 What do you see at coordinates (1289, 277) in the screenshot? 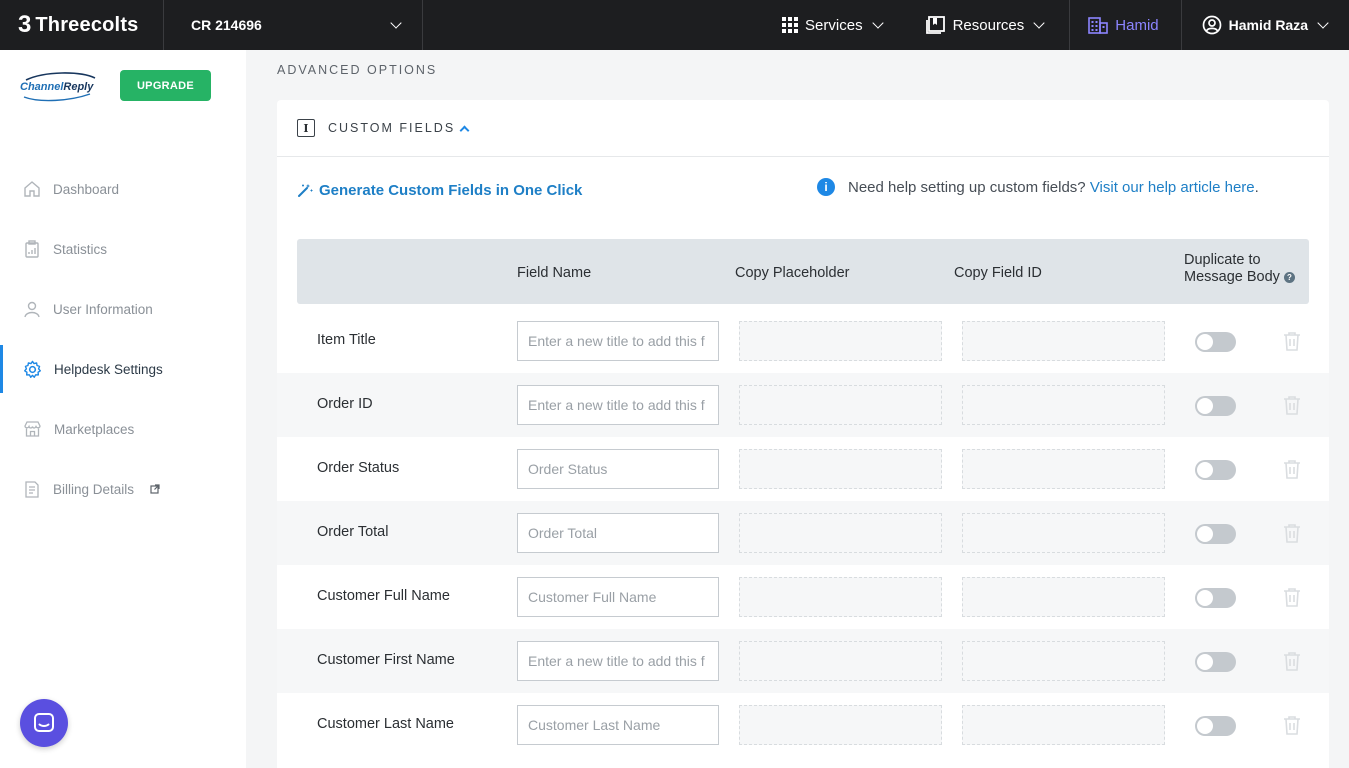
I see `help-question-icon: ?` at bounding box center [1289, 277].